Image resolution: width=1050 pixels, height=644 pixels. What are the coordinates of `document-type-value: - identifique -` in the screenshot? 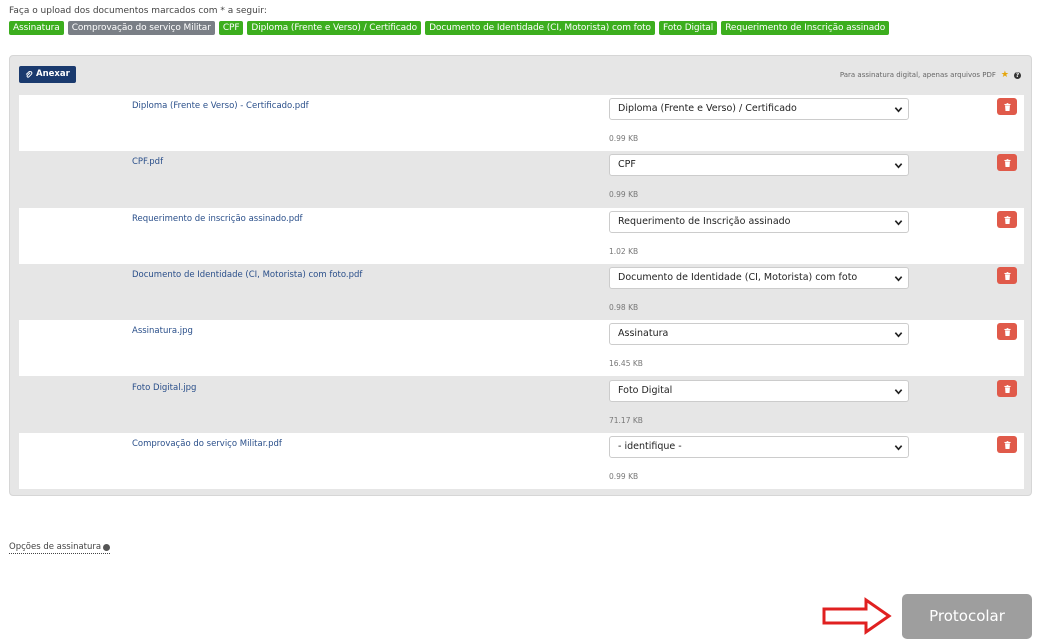 It's located at (650, 446).